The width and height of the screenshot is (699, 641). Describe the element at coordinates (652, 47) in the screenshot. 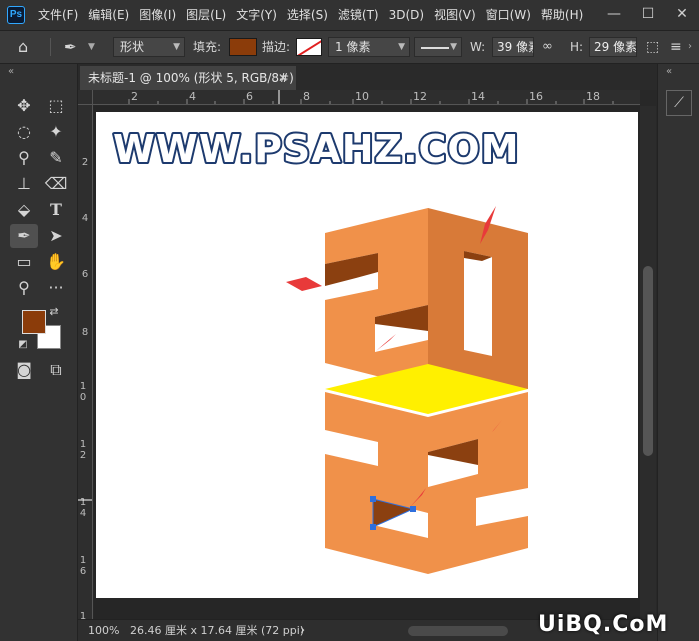

I see `path-operations-icon: ⬚` at that location.